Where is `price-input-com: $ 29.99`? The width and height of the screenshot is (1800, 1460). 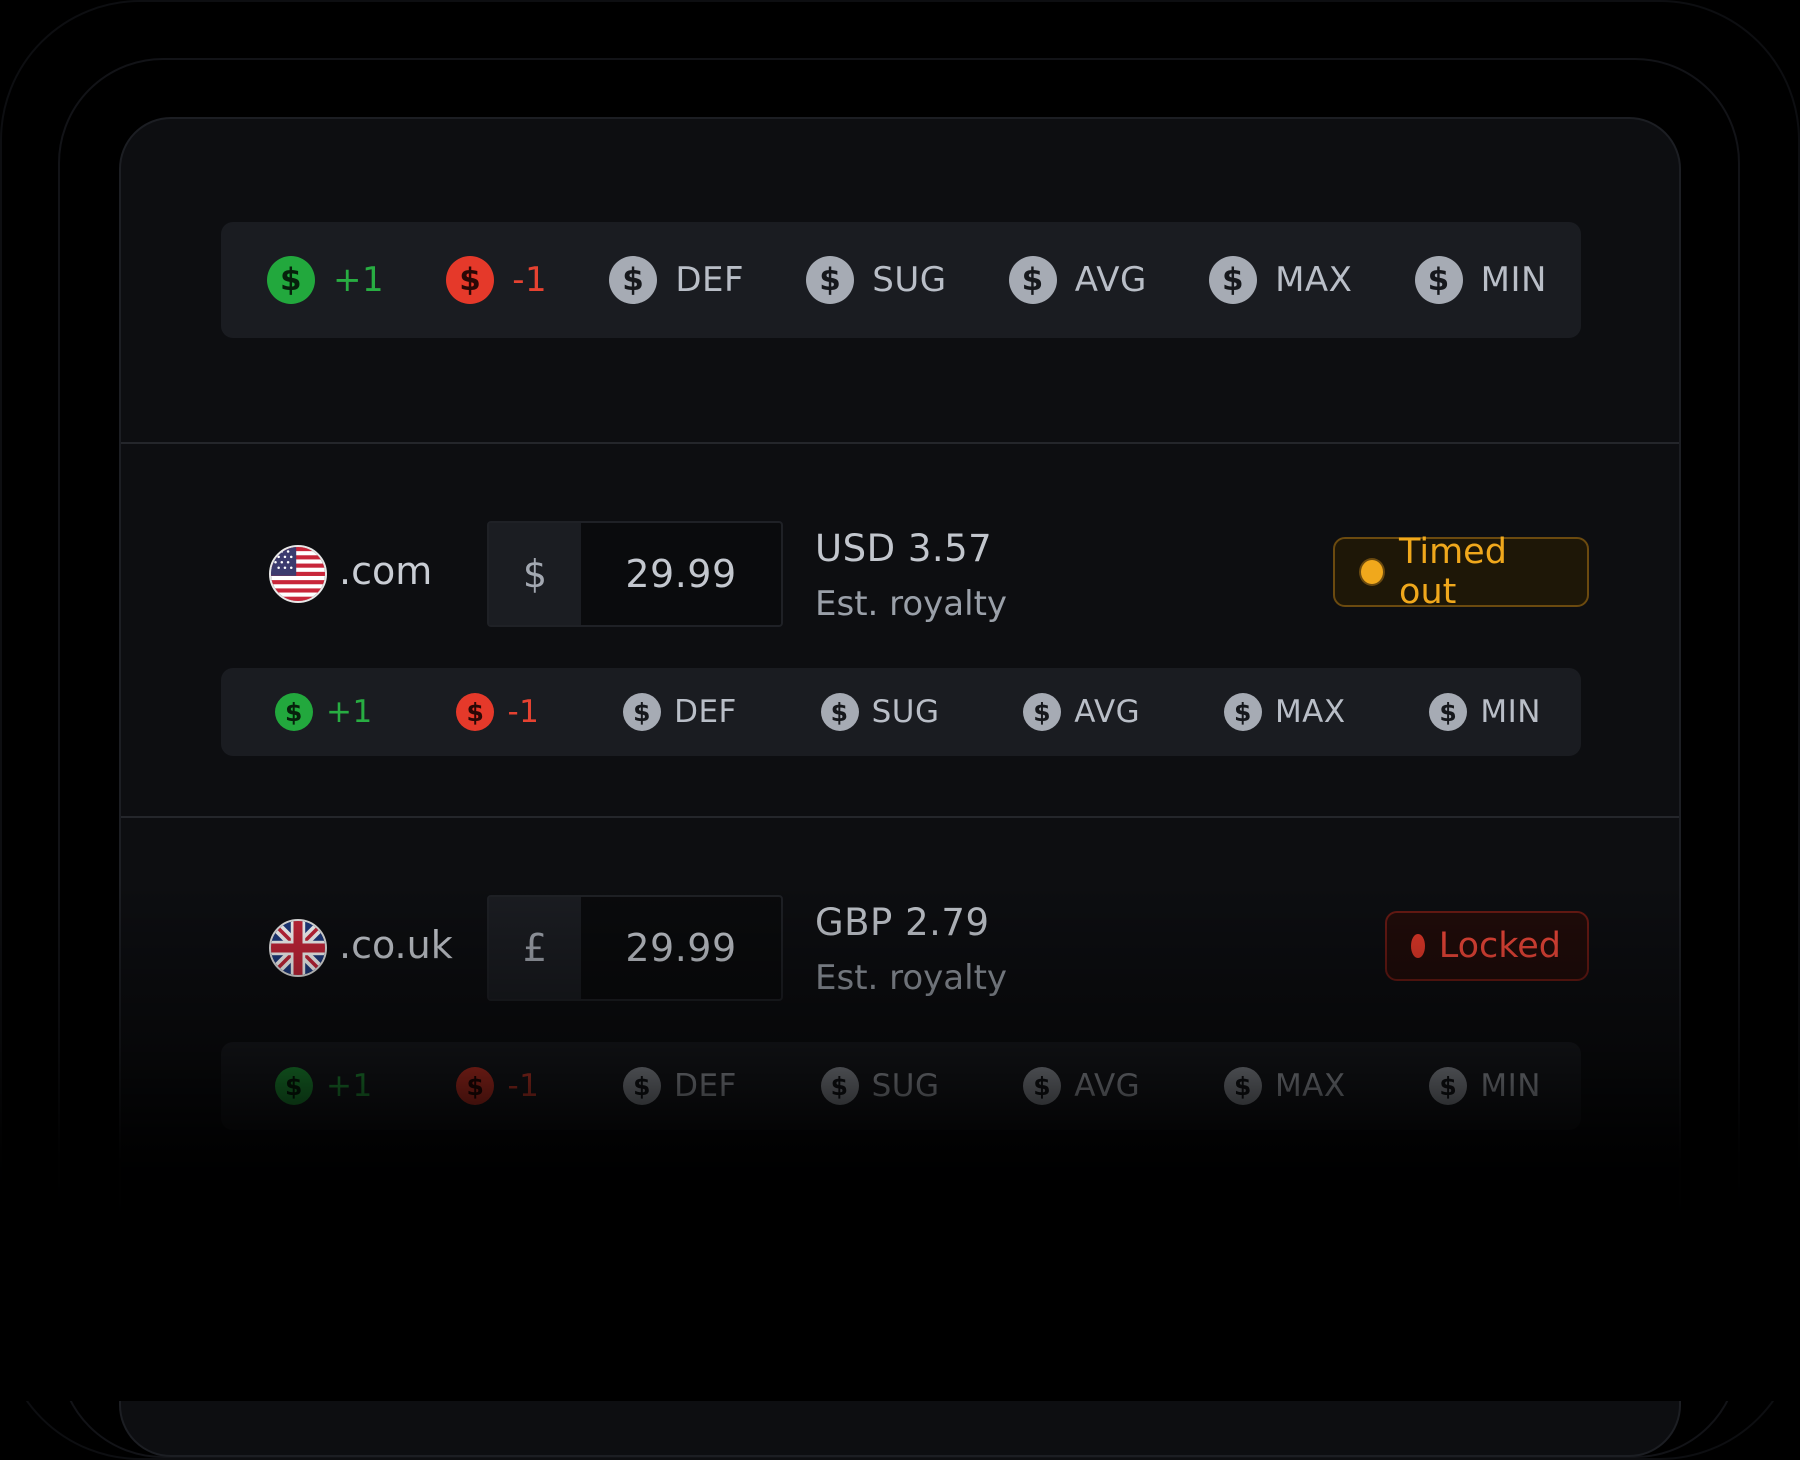
price-input-com: $ 29.99 is located at coordinates (635, 574).